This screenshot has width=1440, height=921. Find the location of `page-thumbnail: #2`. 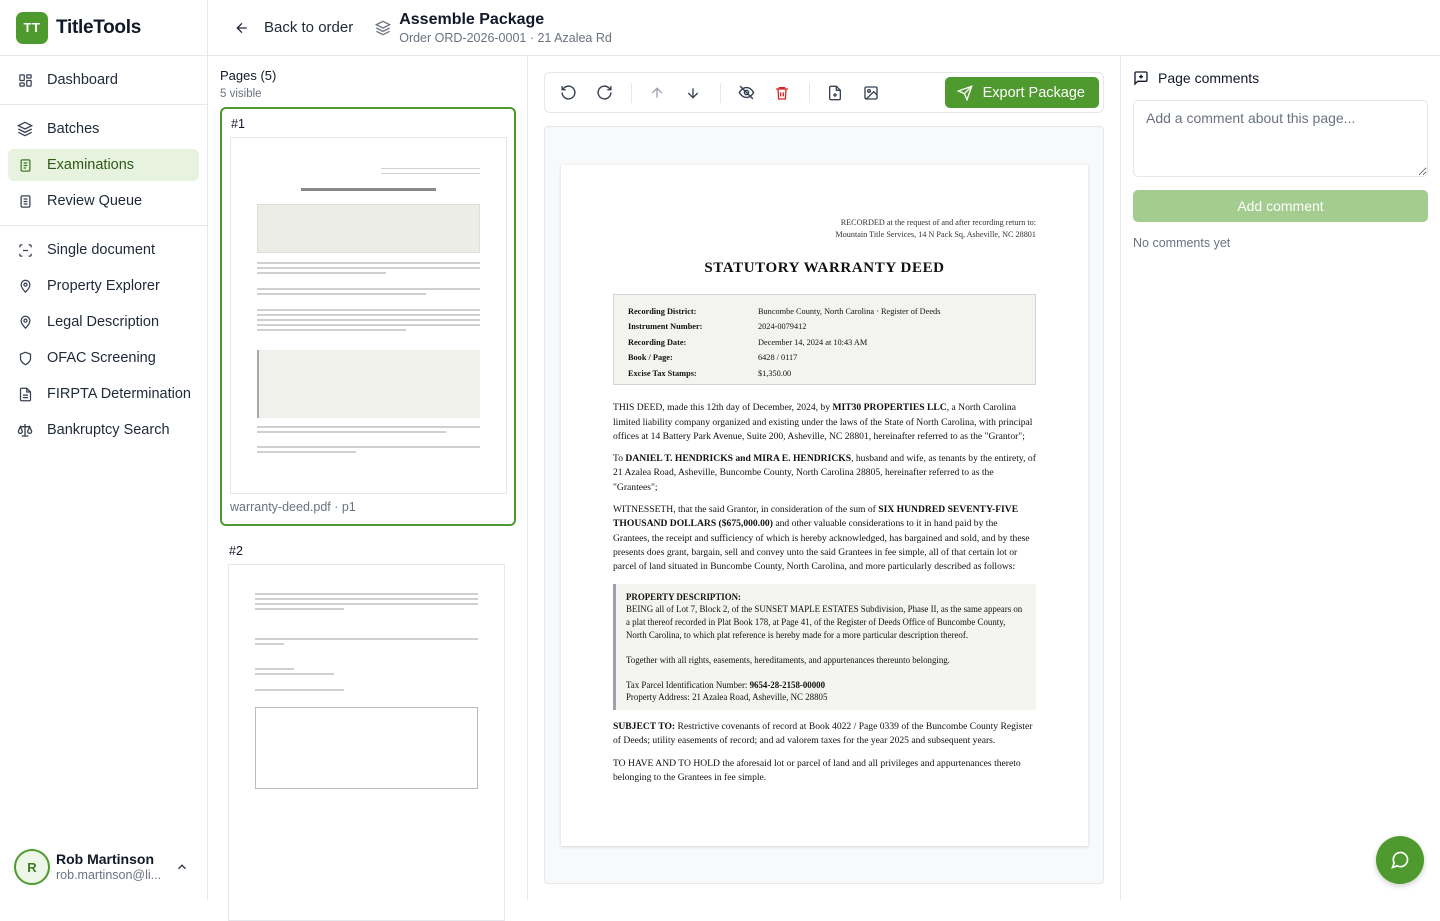

page-thumbnail: #2 is located at coordinates (368, 728).